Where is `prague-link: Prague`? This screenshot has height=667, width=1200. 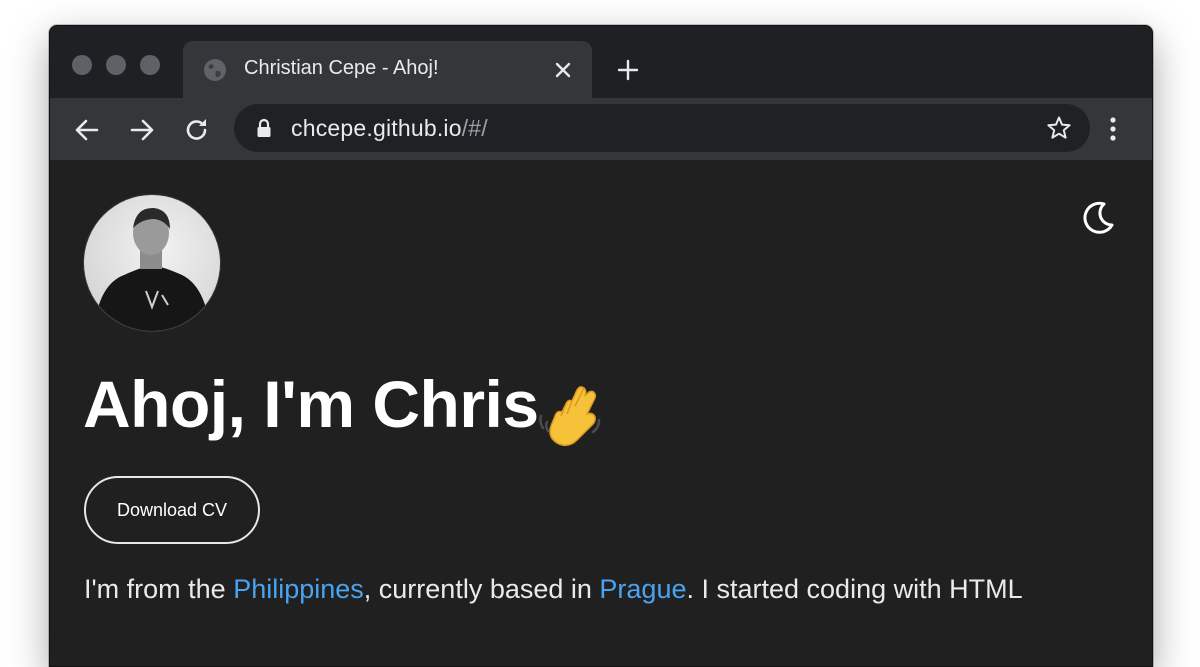
prague-link: Prague is located at coordinates (642, 589).